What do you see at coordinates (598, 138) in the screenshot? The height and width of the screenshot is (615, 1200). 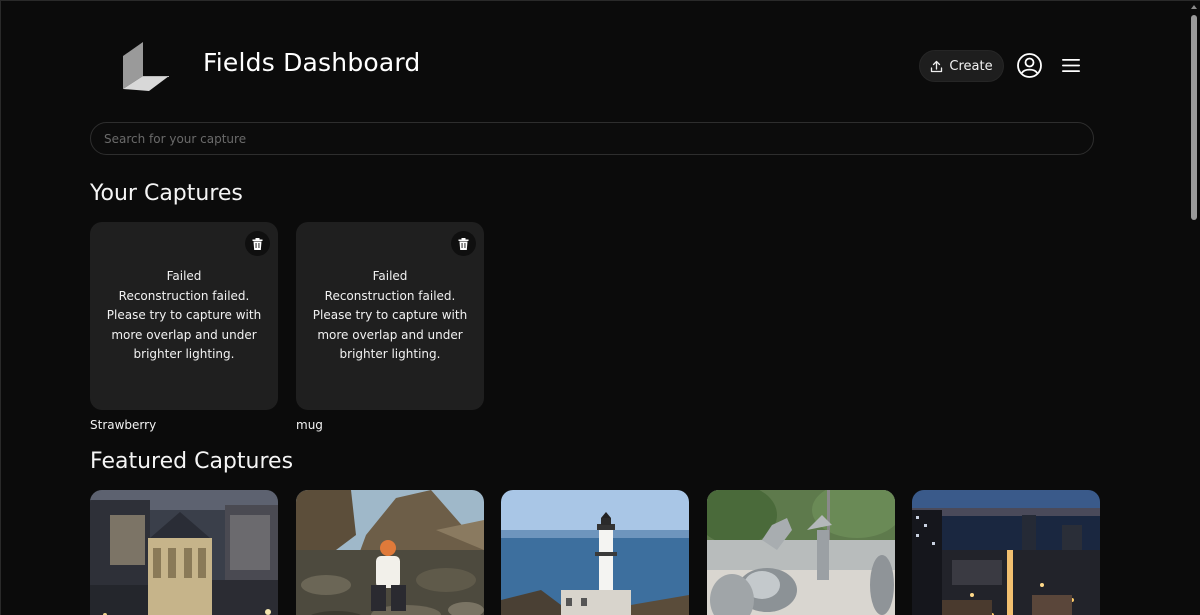 I see `search-input` at bounding box center [598, 138].